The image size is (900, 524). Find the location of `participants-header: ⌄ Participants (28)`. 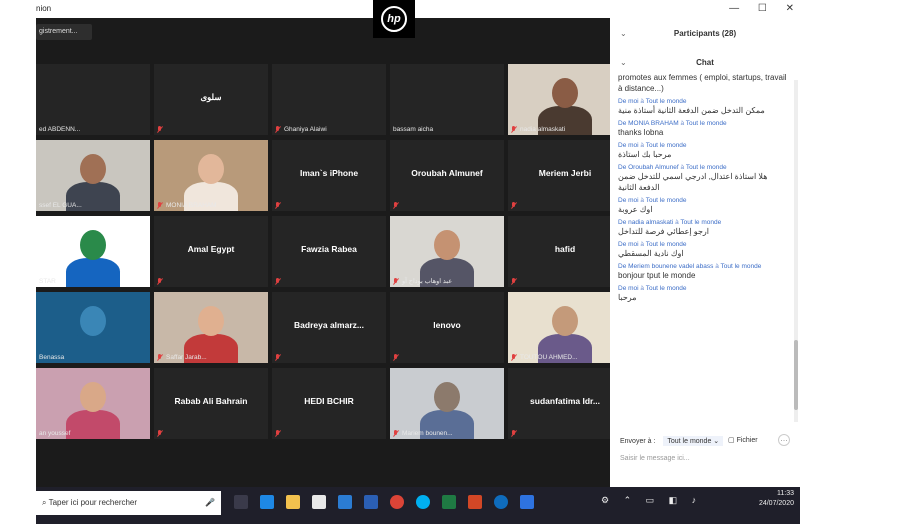

participants-header: ⌄ Participants (28) is located at coordinates (705, 34).